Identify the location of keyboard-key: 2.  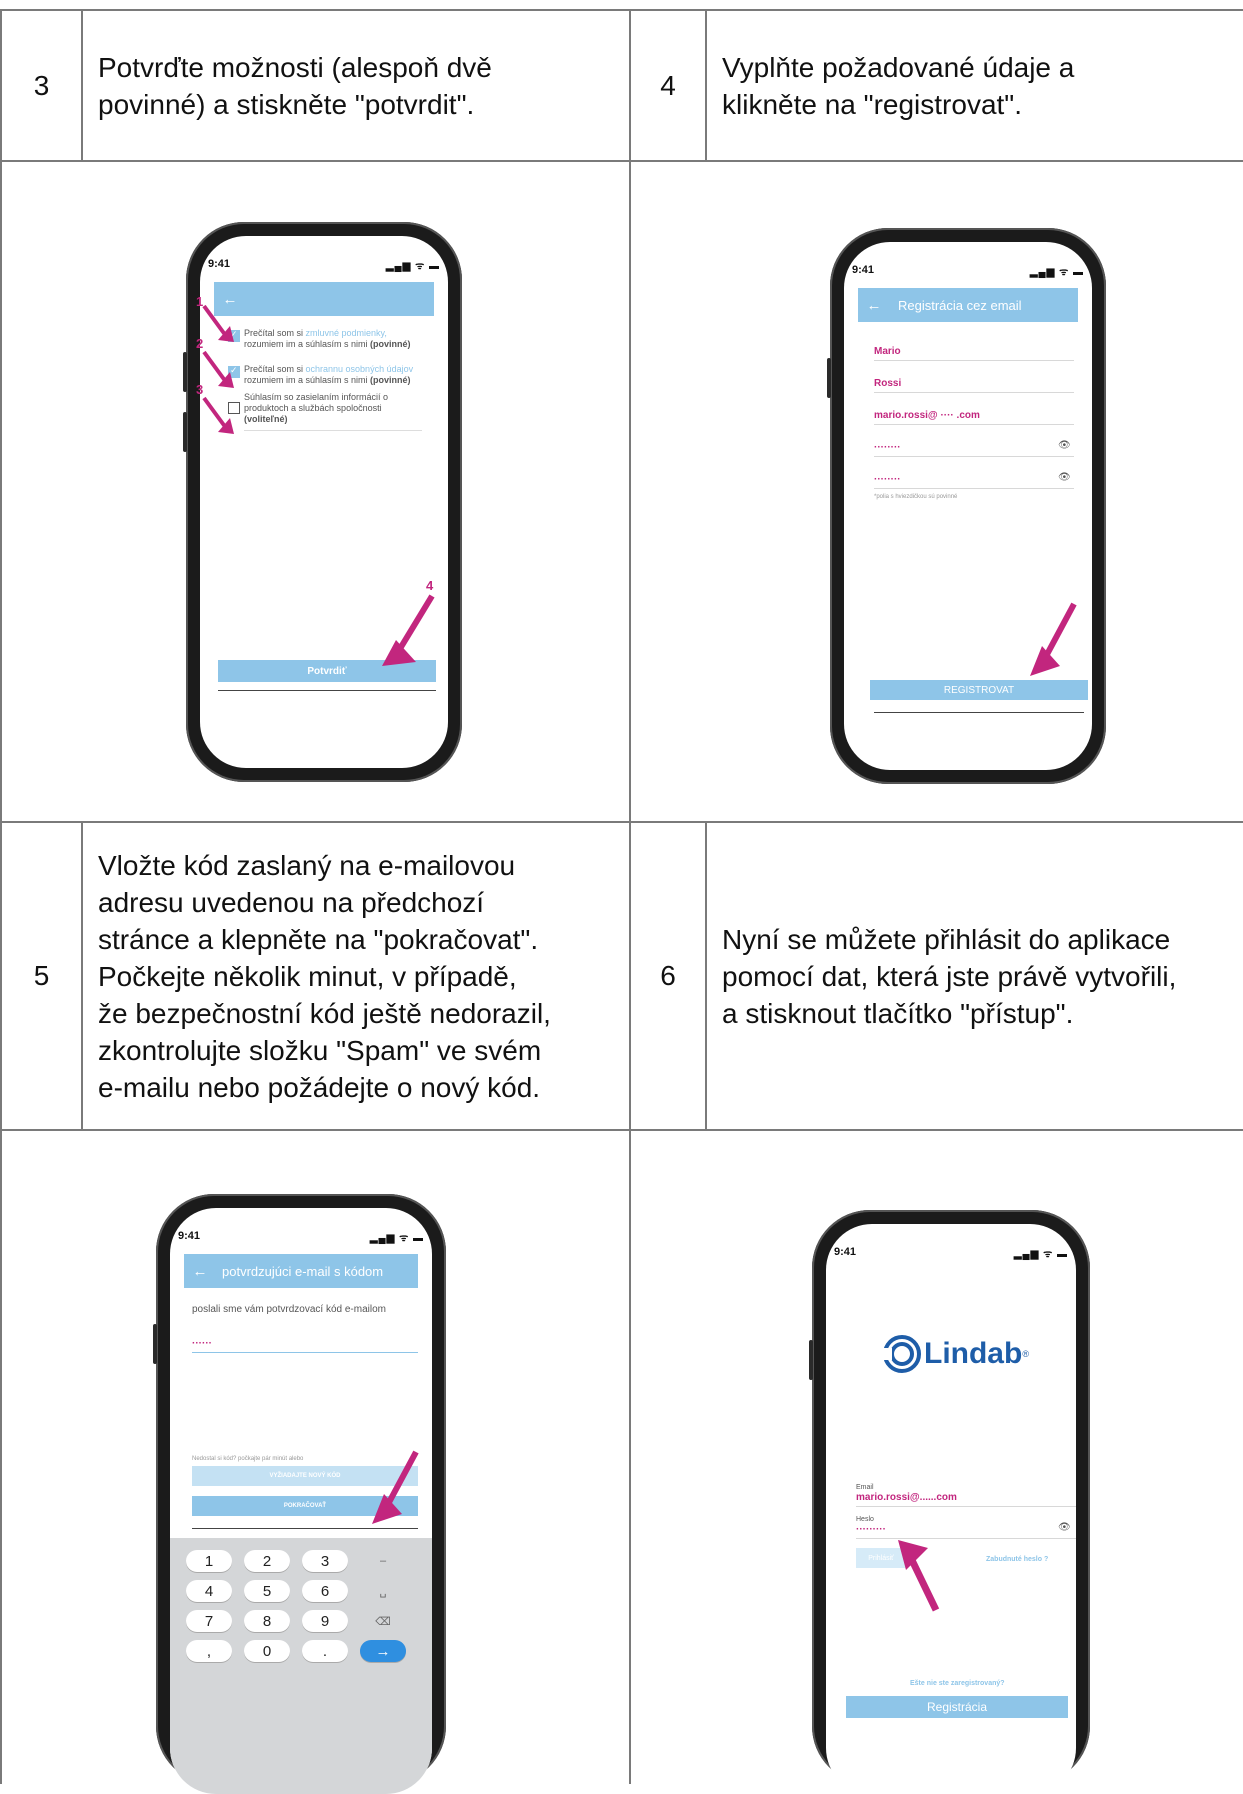
(267, 1561).